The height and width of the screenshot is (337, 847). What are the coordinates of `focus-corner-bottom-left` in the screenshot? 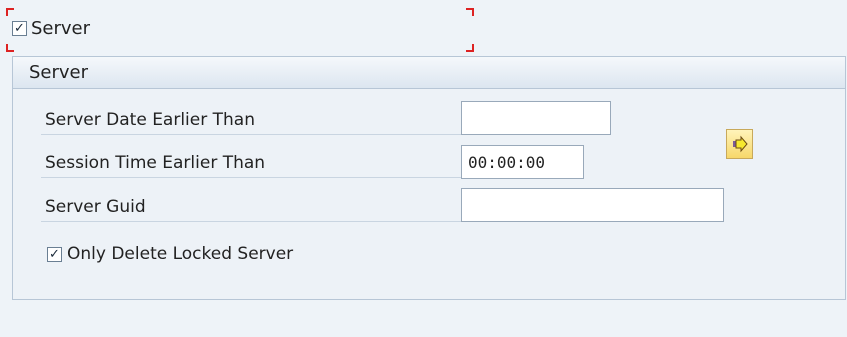 It's located at (10, 48).